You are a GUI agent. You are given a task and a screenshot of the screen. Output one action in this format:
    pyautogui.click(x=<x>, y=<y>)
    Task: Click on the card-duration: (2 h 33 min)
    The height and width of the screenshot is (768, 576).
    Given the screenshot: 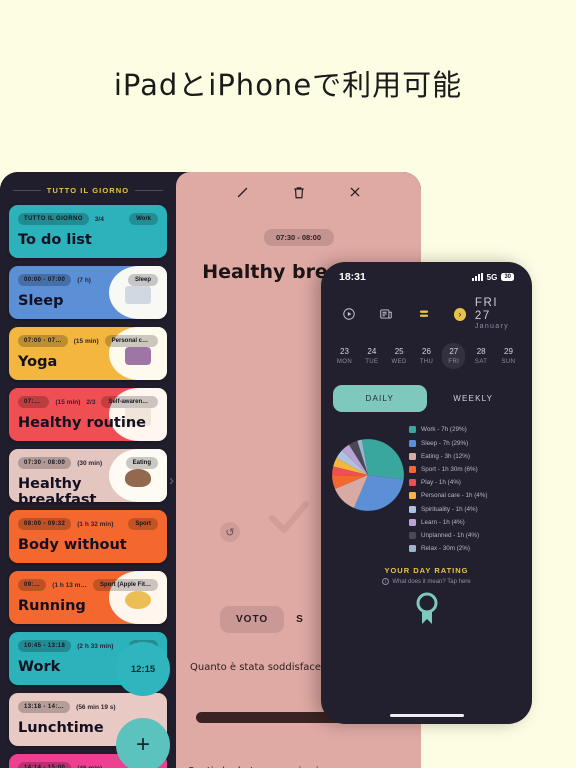 What is the action you would take?
    pyautogui.click(x=95, y=646)
    